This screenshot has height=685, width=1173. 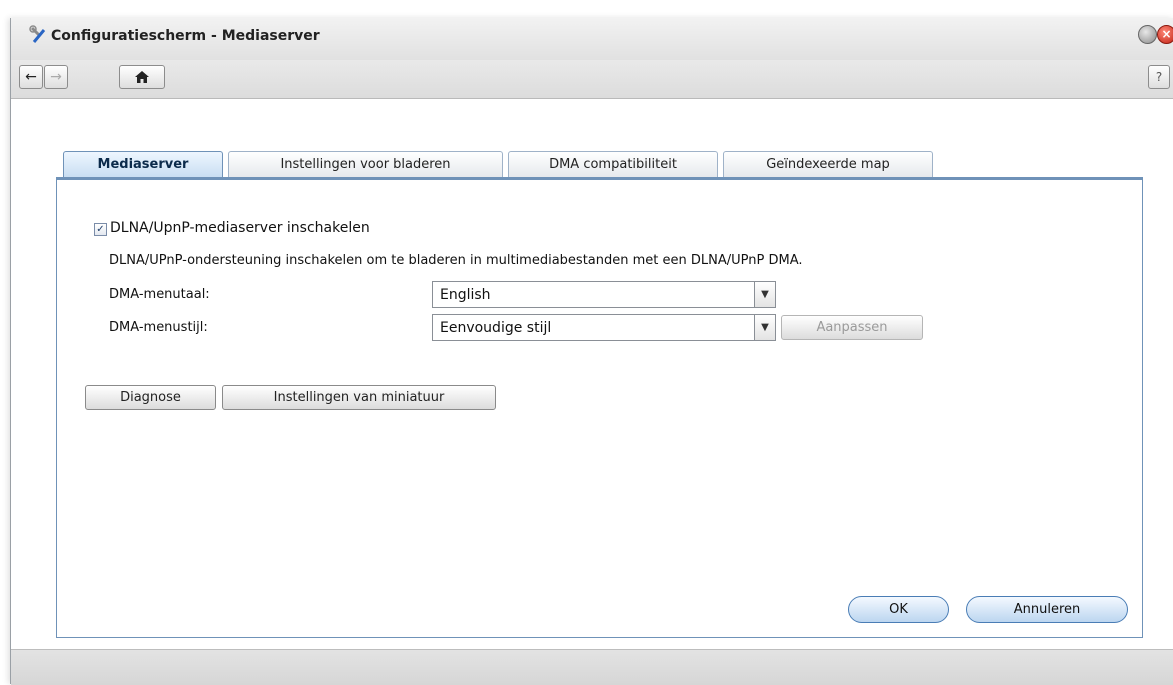 I want to click on diagnose-button: Diagnose, so click(x=150, y=397).